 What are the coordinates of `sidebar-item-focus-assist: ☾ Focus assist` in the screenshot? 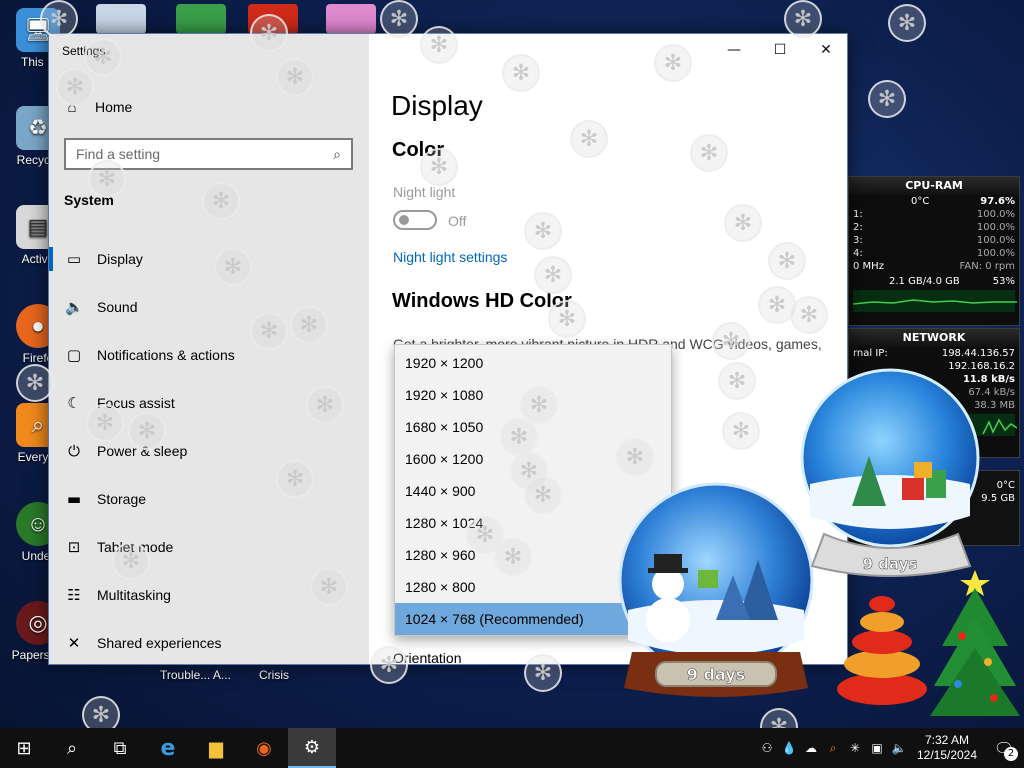 It's located at (209, 403).